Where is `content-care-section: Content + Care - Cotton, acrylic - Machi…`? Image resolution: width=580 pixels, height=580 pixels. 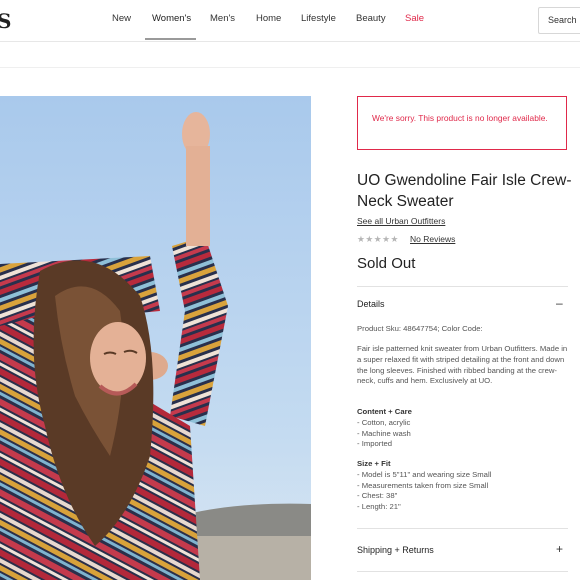
content-care-section: Content + Care - Cotton, acrylic - Machi… is located at coordinates (463, 428).